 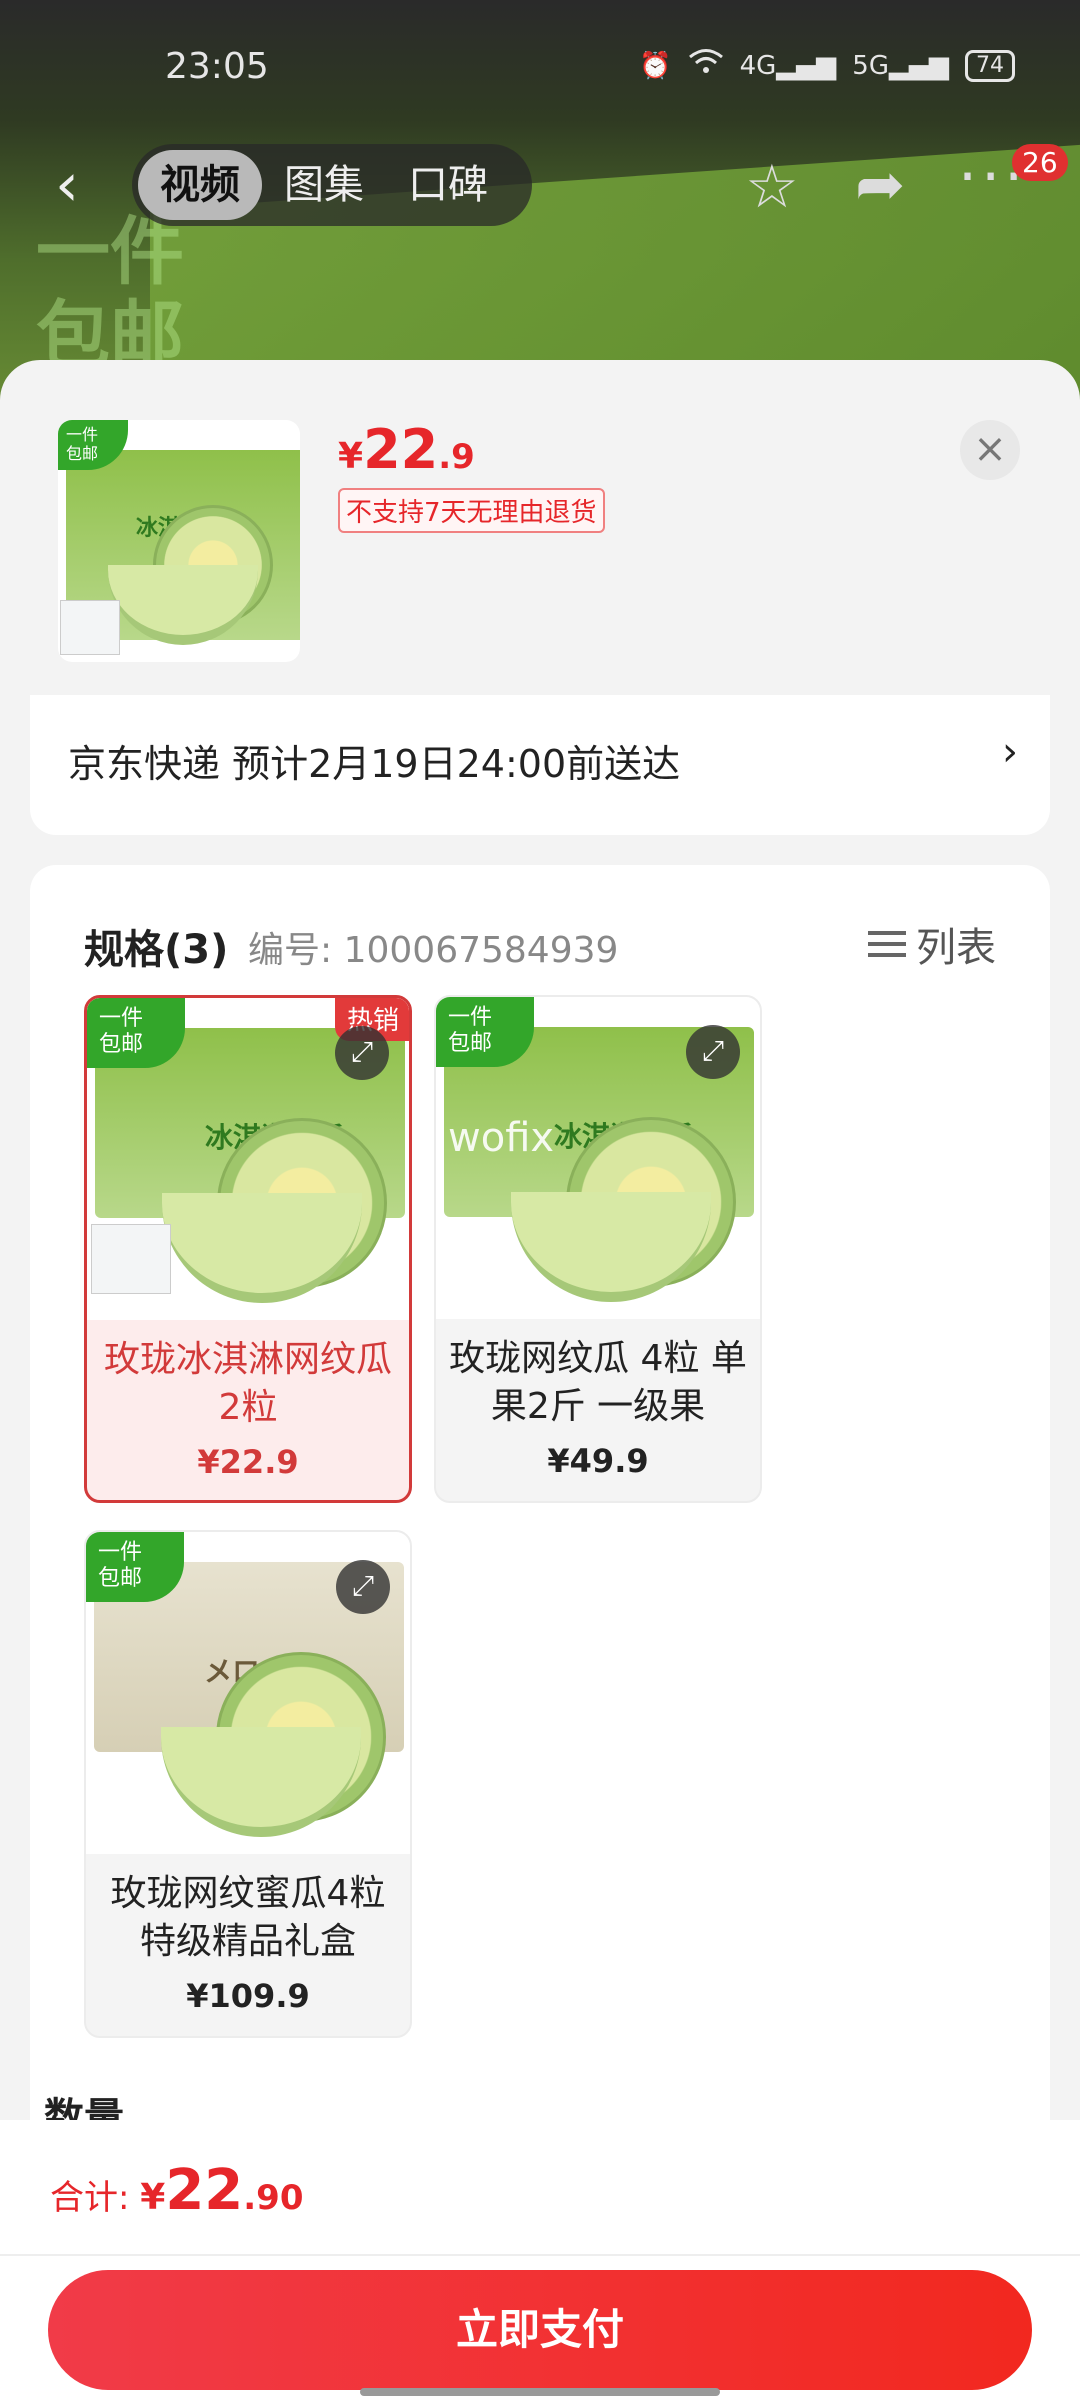 I want to click on signal-4g-icon: 4G▂▄▆, so click(x=788, y=65).